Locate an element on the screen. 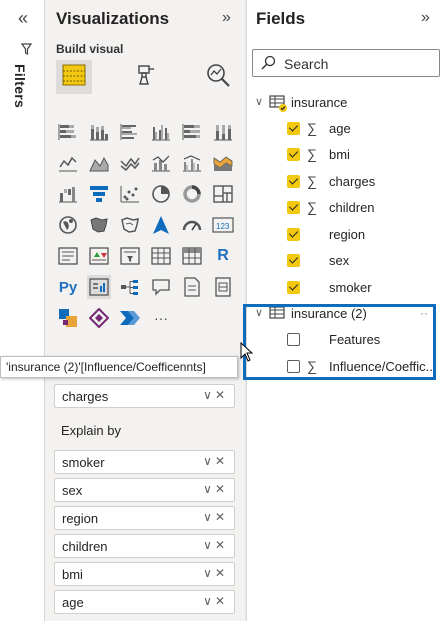  build-visual-label: Build visual is located at coordinates (90, 49).